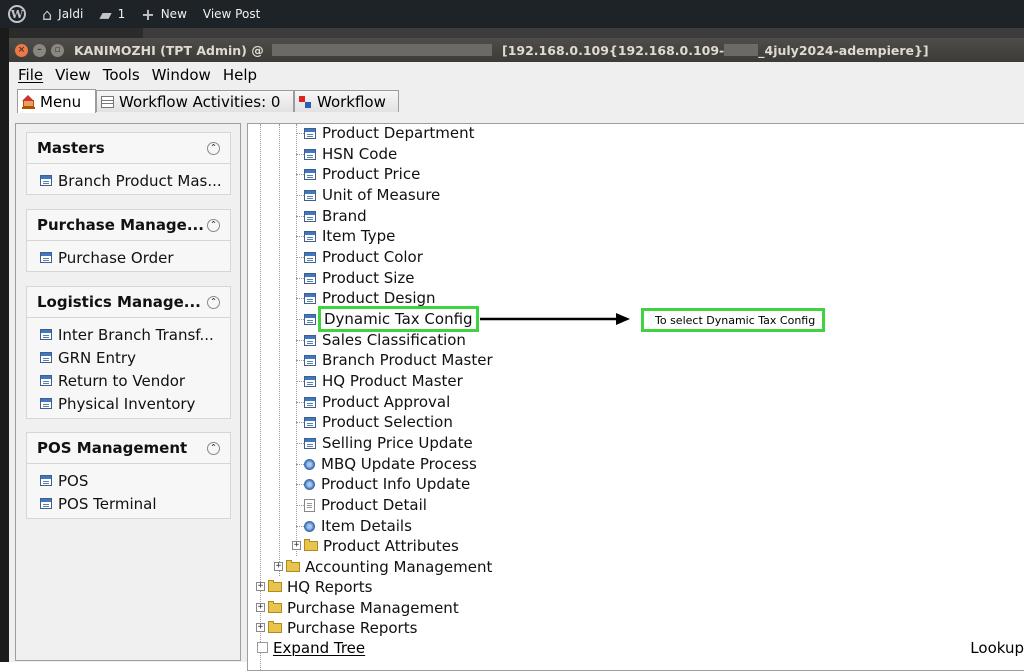 This screenshot has height=671, width=1024. What do you see at coordinates (128, 380) in the screenshot?
I see `favorite-item: Return to Vendor` at bounding box center [128, 380].